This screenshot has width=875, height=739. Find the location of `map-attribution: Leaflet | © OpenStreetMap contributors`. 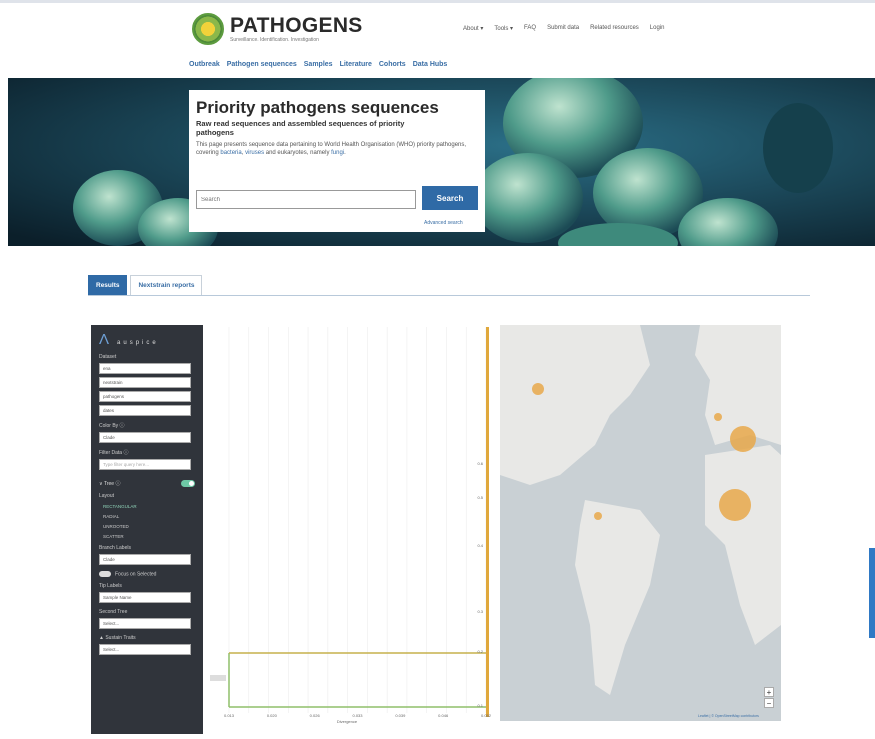

map-attribution: Leaflet | © OpenStreetMap contributors is located at coordinates (728, 716).